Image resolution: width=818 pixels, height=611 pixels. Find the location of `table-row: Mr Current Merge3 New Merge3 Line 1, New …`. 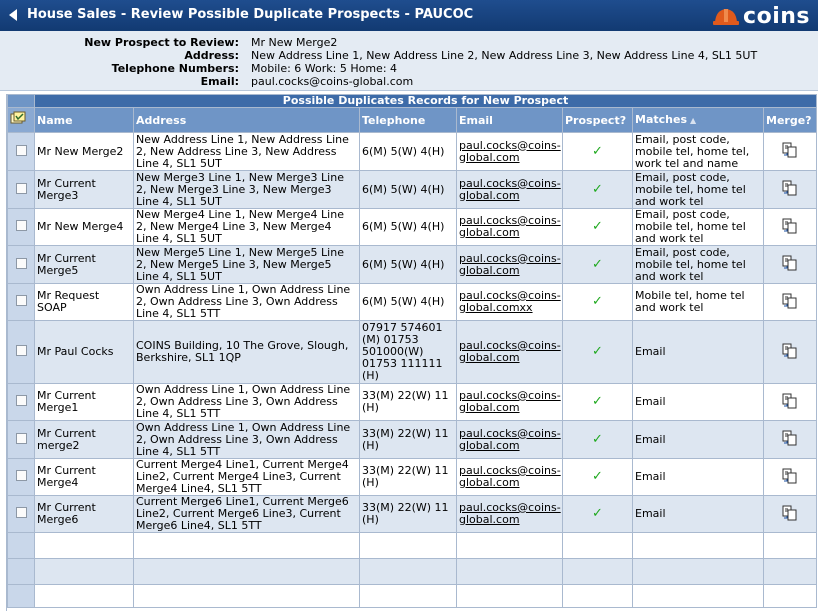

table-row: Mr Current Merge3 New Merge3 Line 1, New … is located at coordinates (412, 189).